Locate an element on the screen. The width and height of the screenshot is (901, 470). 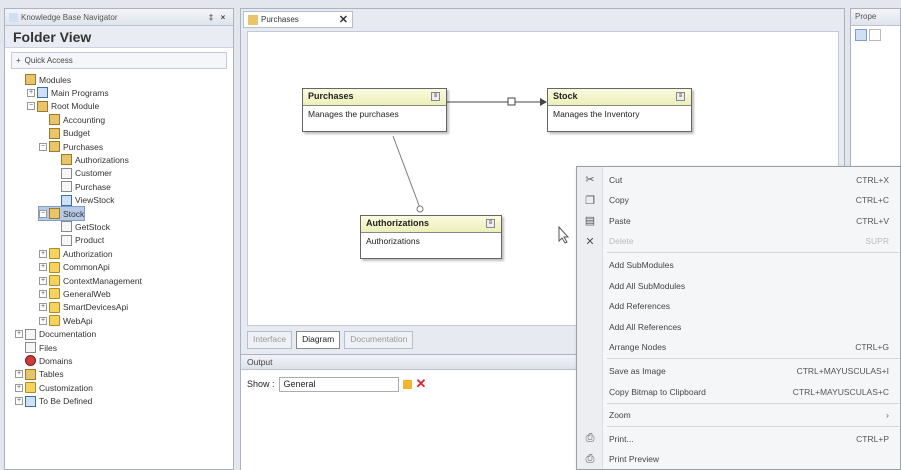
tree-item-generalweb: + GeneralWeb is located at coordinates (75, 293).